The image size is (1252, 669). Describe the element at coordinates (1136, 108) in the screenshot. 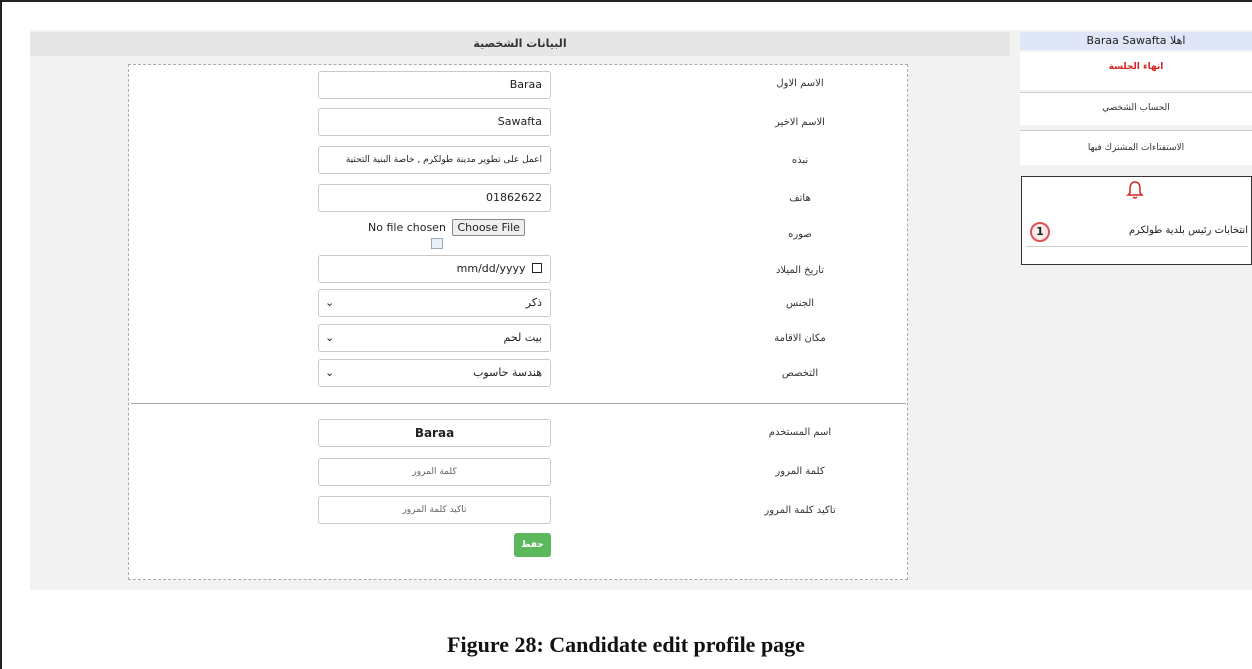

I see `sidebar-item-profile: الحساب الشخصي` at that location.